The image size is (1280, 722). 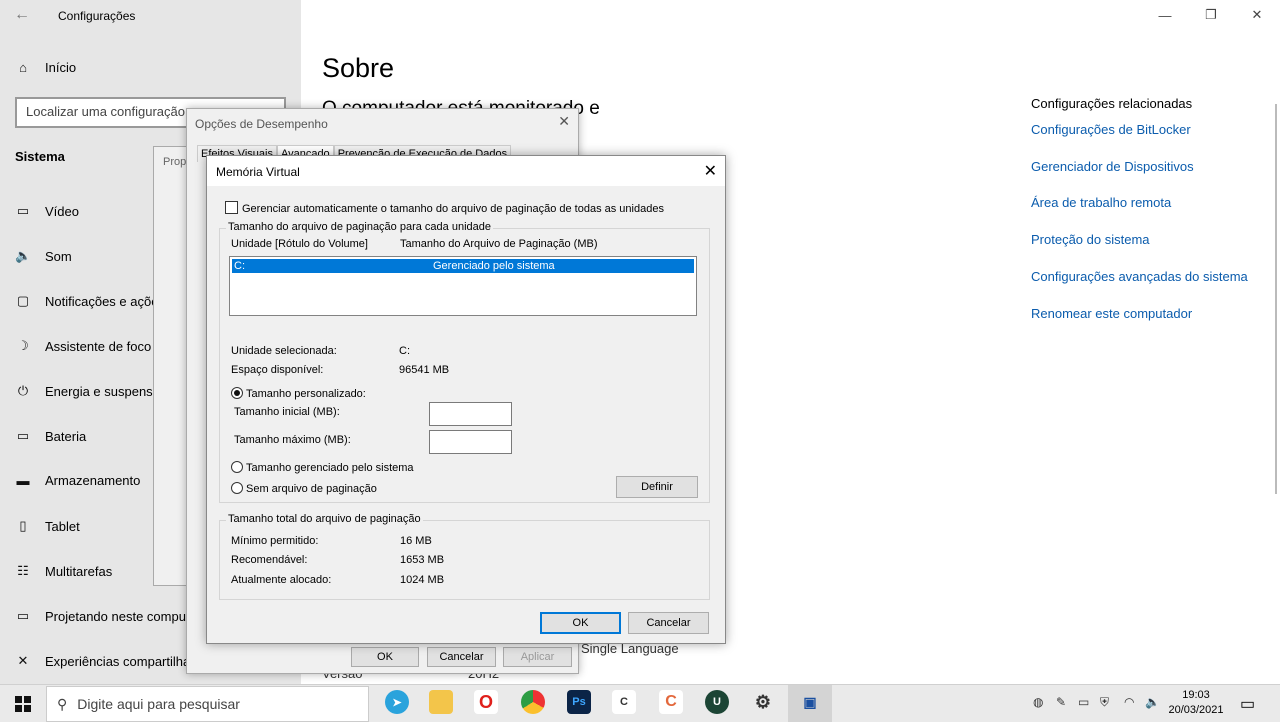 I want to click on nav-item-label: Bateria, so click(x=66, y=436).